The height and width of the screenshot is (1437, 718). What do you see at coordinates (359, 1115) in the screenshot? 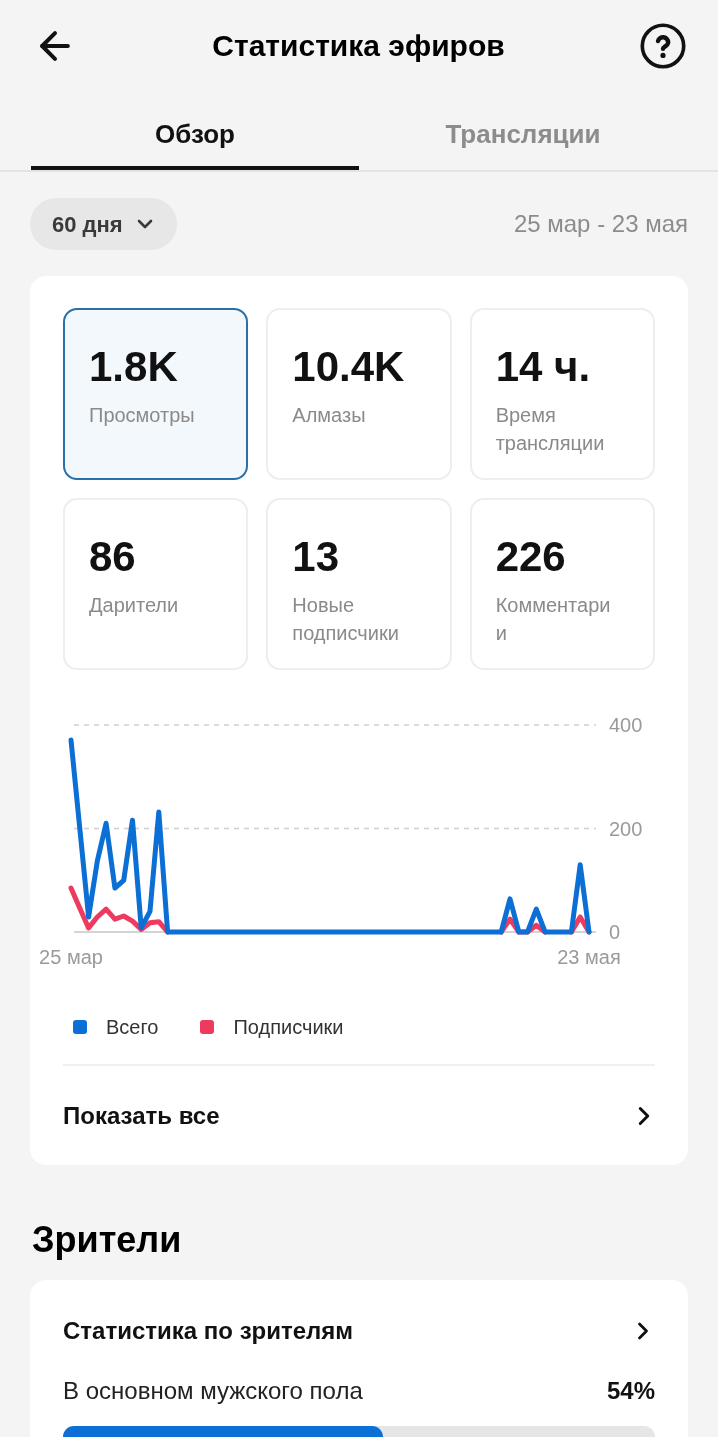
I see `show-all-button: Показать все` at bounding box center [359, 1115].